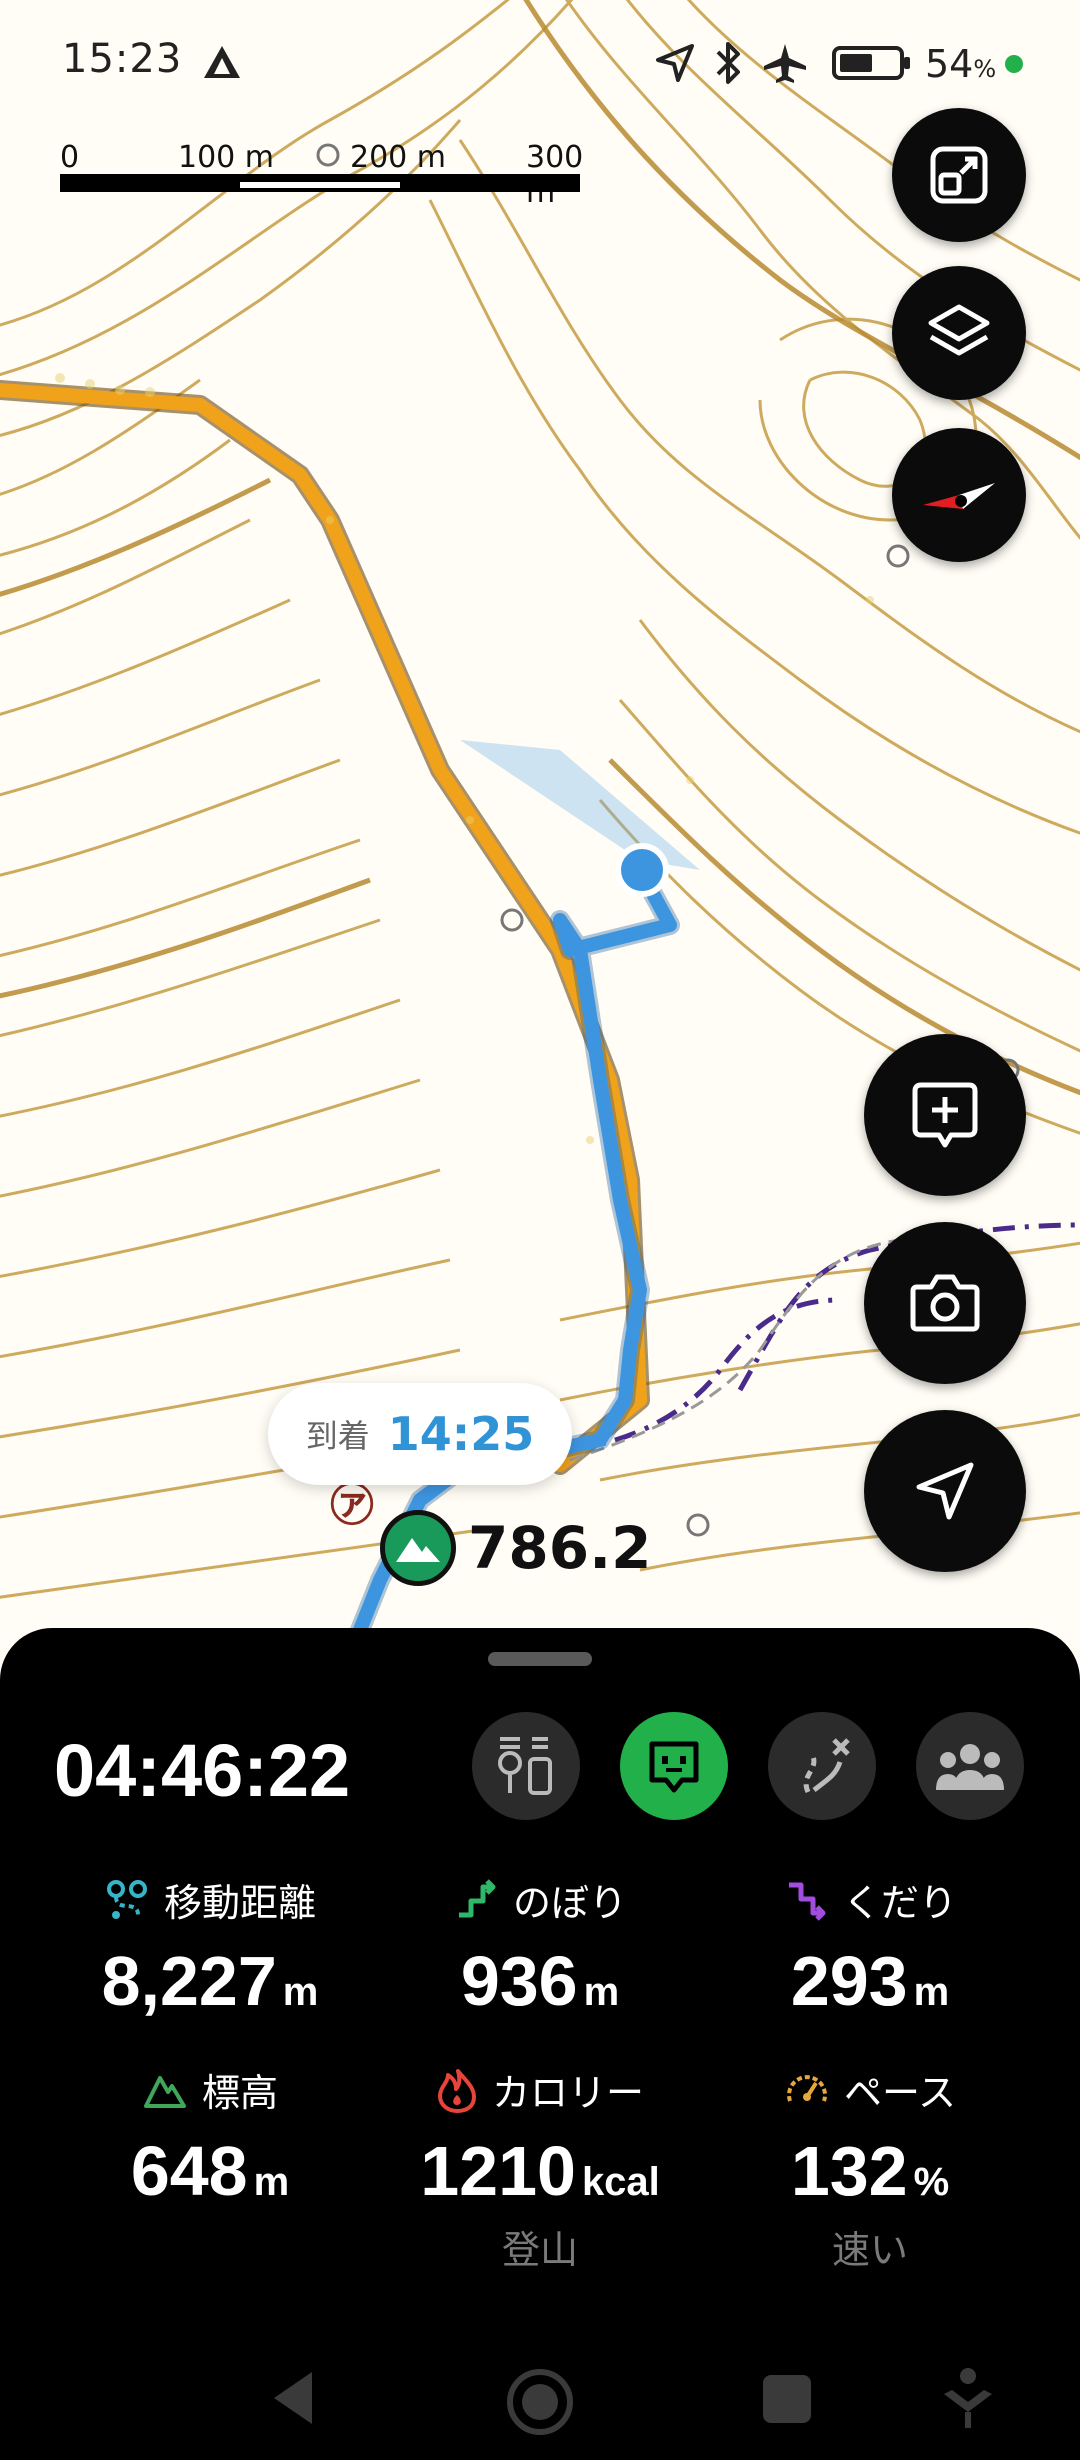 Image resolution: width=1080 pixels, height=2460 pixels. I want to click on stat-label: ペース, so click(900, 2093).